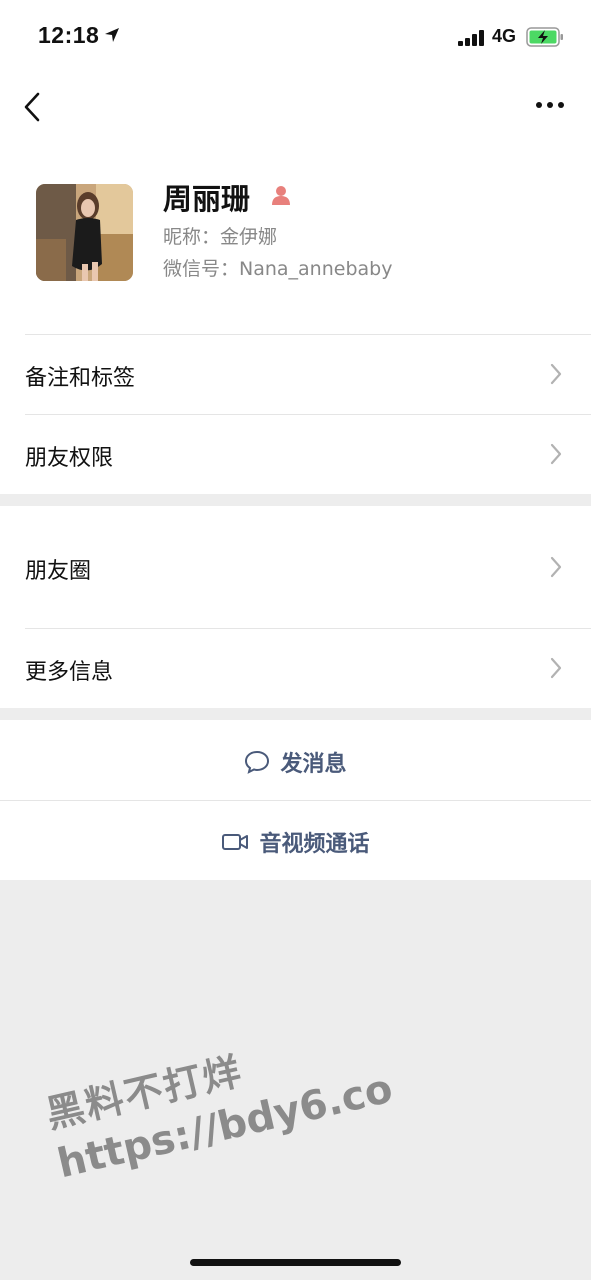 This screenshot has width=591, height=1280. I want to click on menu-item-more-info: 更多信息, so click(295, 668).